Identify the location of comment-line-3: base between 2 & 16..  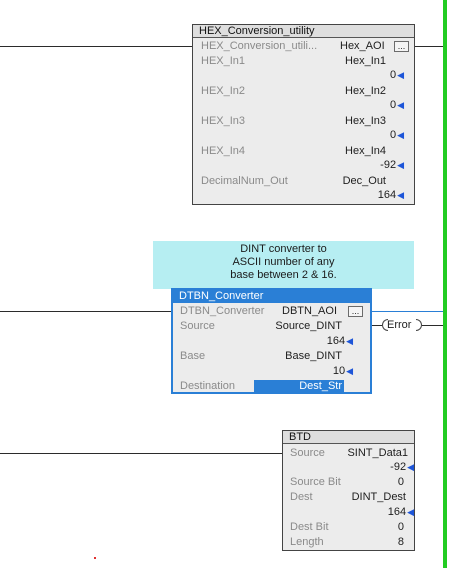
(283, 275).